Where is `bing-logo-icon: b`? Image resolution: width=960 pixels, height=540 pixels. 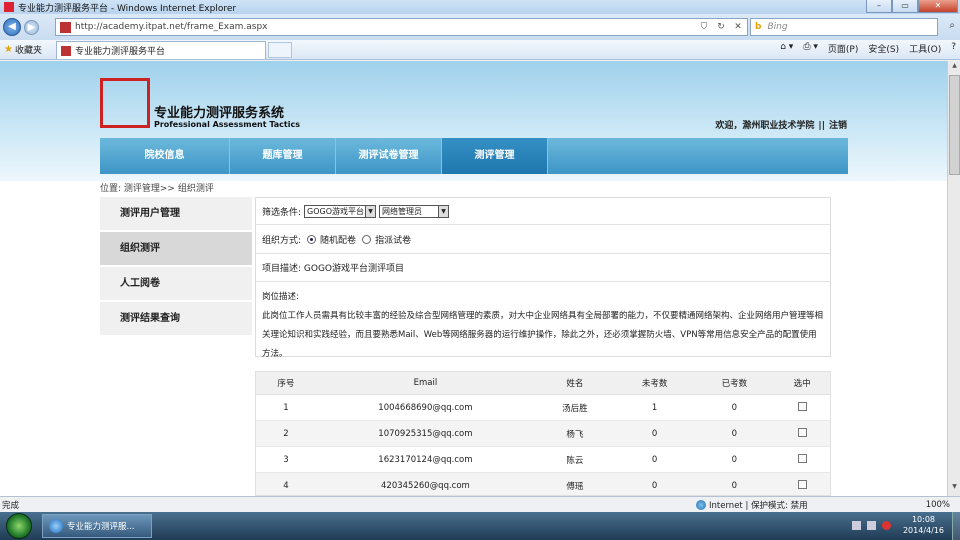 bing-logo-icon: b is located at coordinates (758, 27).